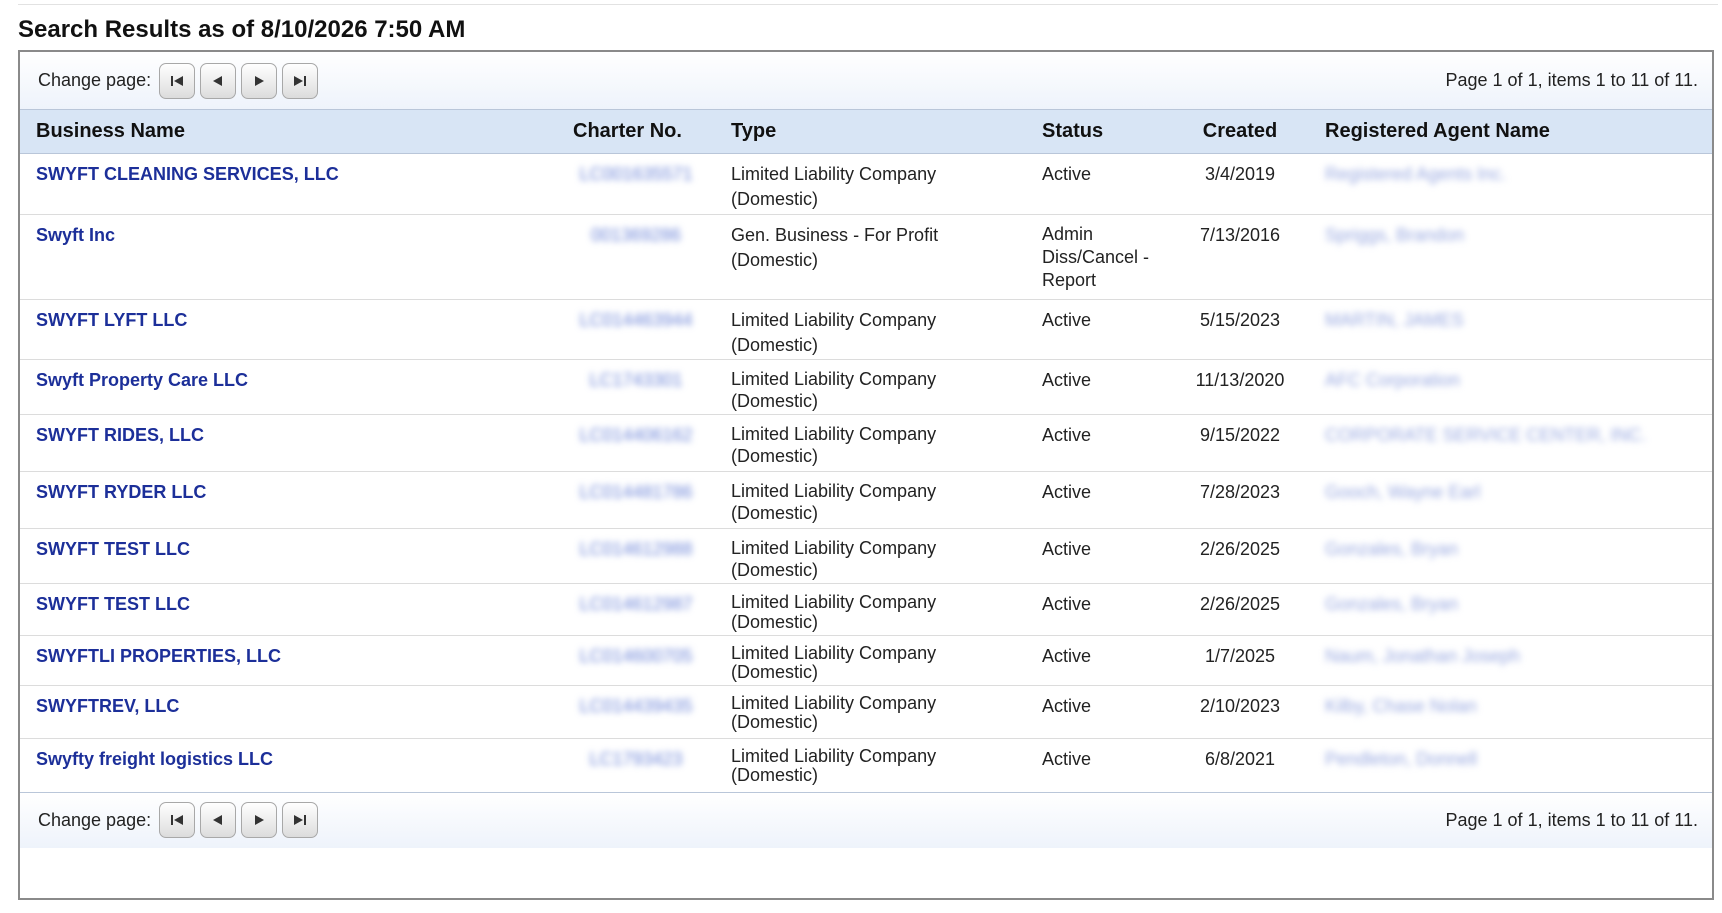 This screenshot has width=1722, height=913. What do you see at coordinates (870, 132) in the screenshot?
I see `column-header-type: Type` at bounding box center [870, 132].